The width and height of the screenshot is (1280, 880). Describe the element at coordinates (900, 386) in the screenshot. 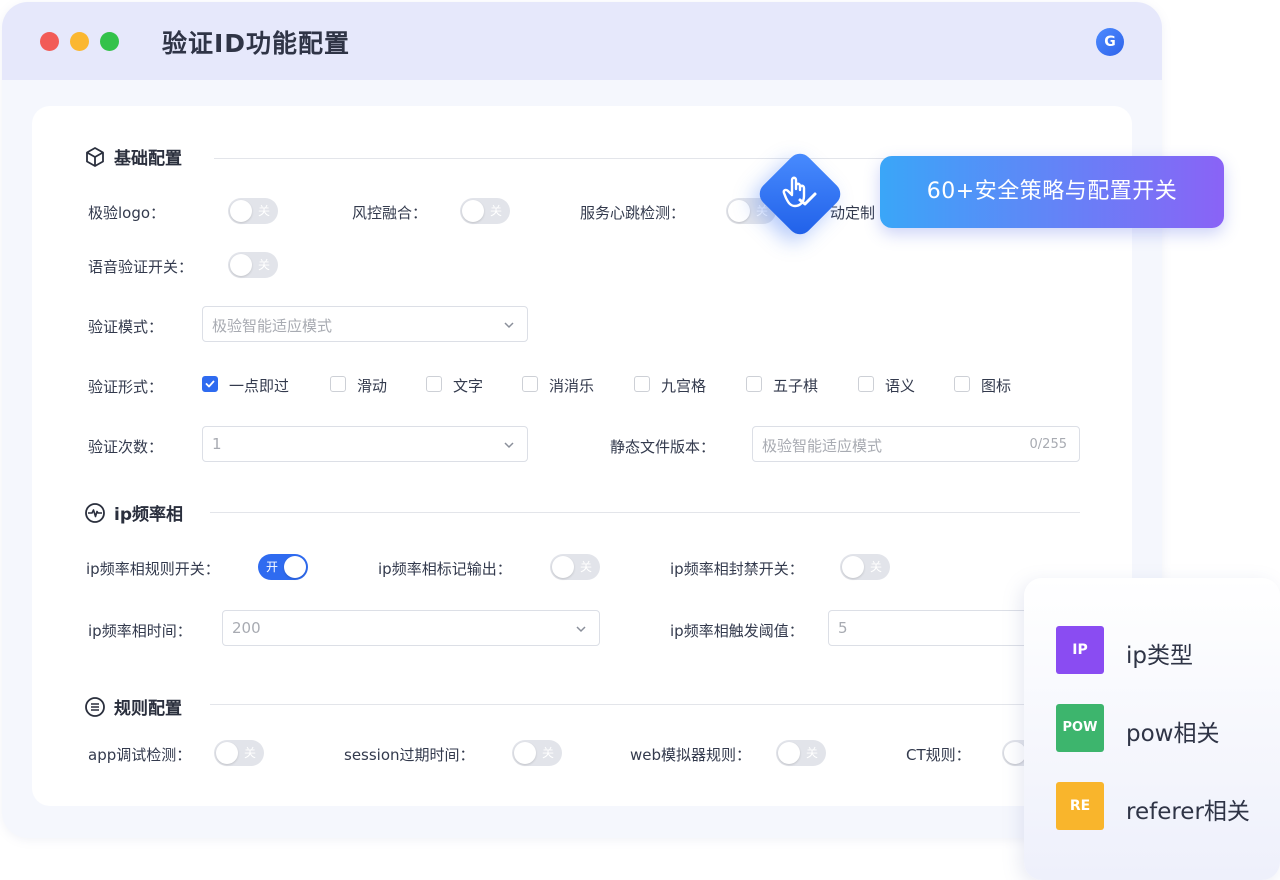

I see `form-option-label: 语义` at that location.